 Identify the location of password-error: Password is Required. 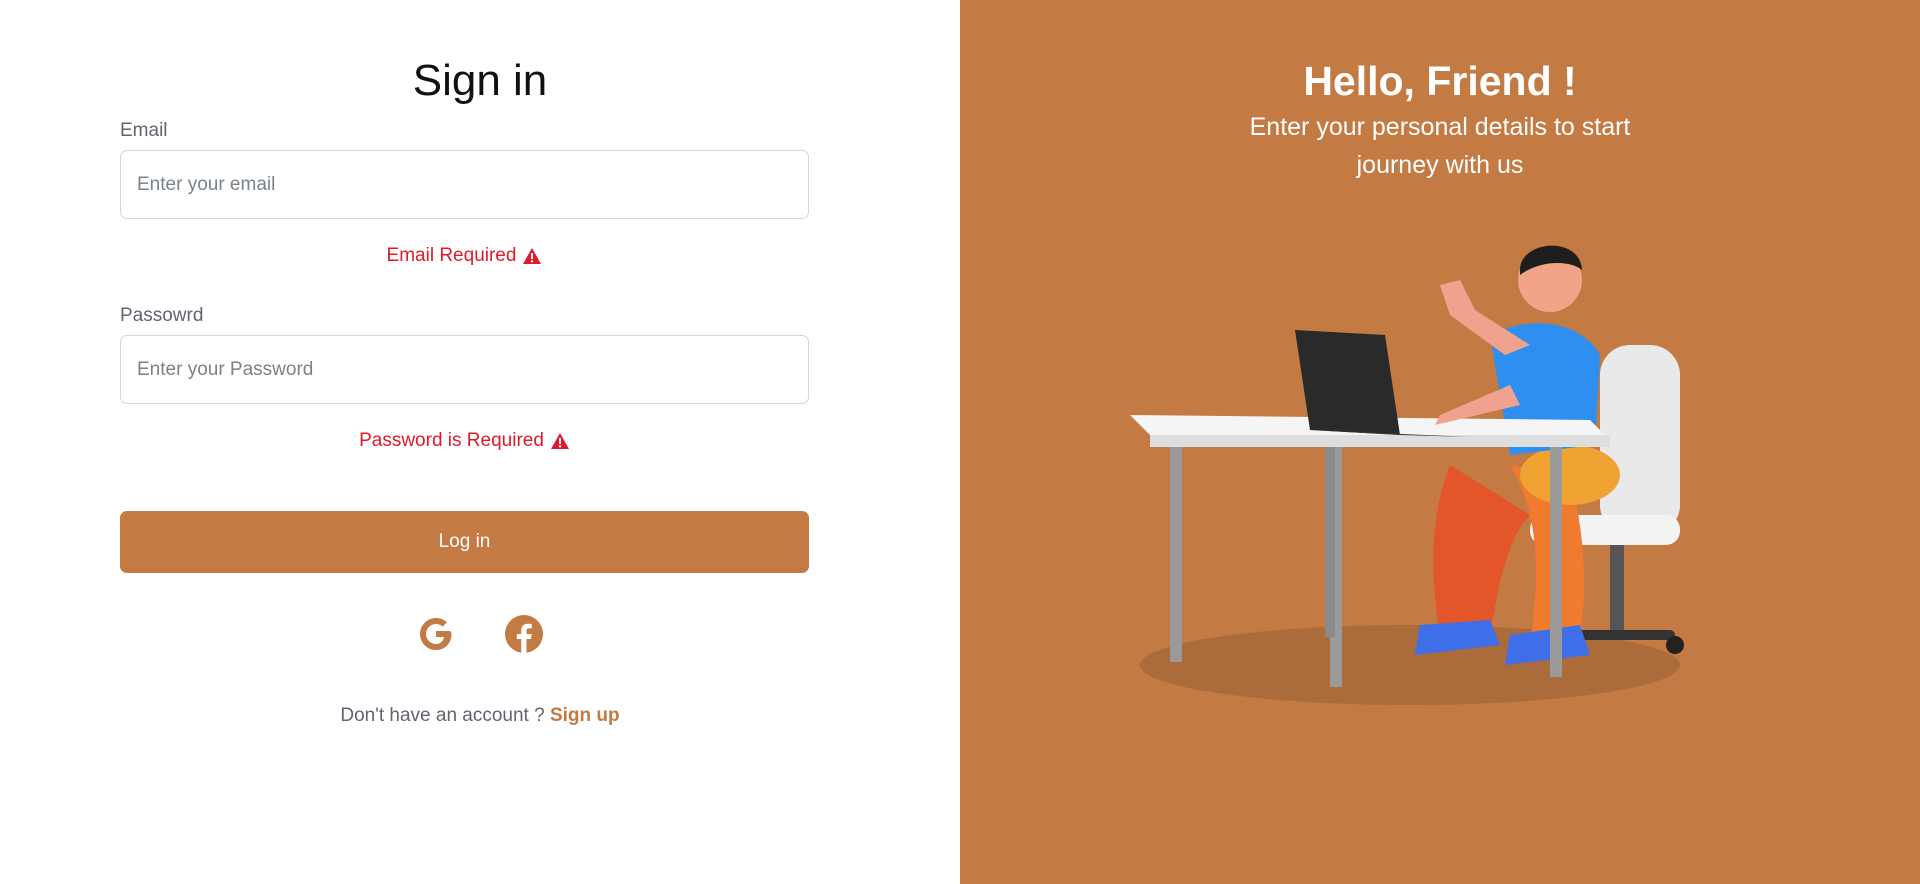
(464, 441).